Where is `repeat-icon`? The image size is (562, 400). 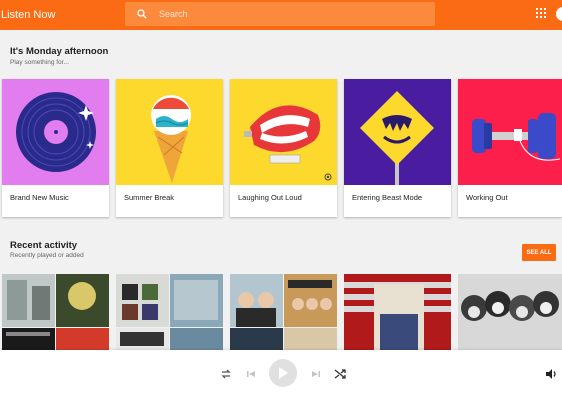 repeat-icon is located at coordinates (226, 374).